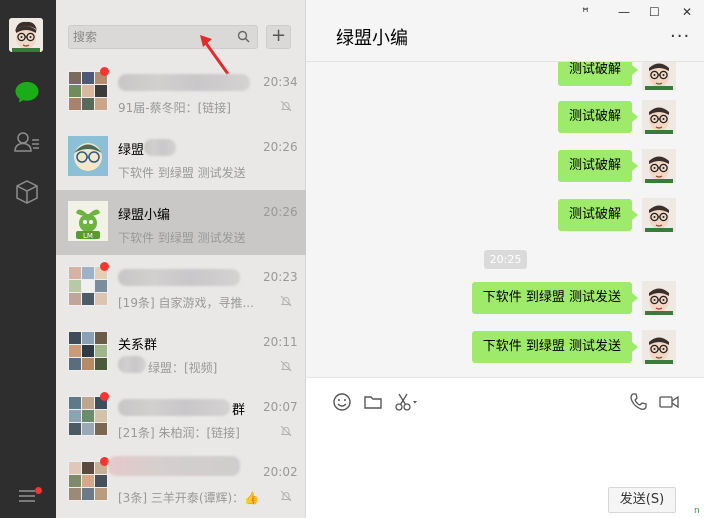 This screenshot has height=518, width=704. Describe the element at coordinates (174, 108) in the screenshot. I see `chat-preview: 91届-蔡冬阳：[链接]` at that location.